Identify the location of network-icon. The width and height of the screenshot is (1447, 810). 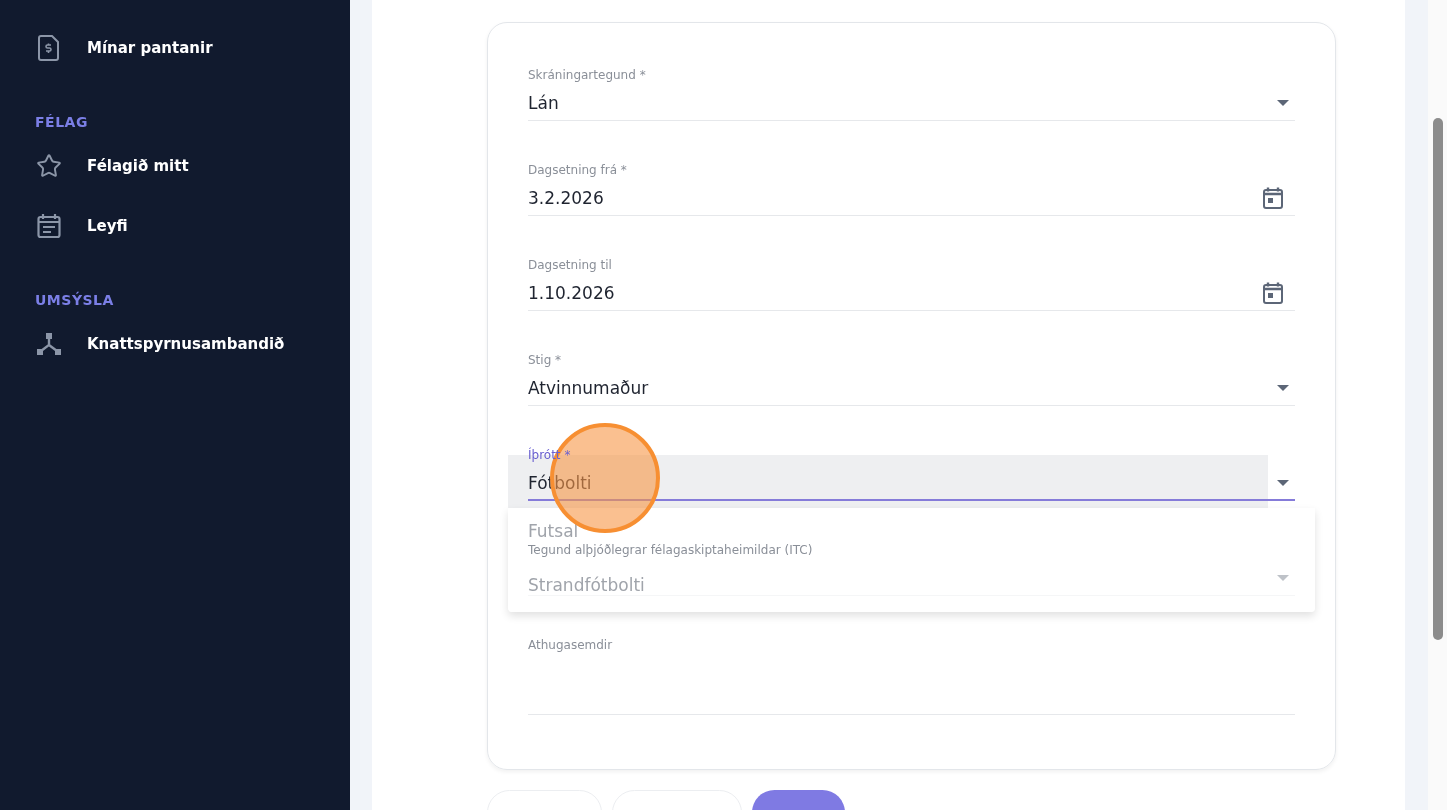
(49, 344).